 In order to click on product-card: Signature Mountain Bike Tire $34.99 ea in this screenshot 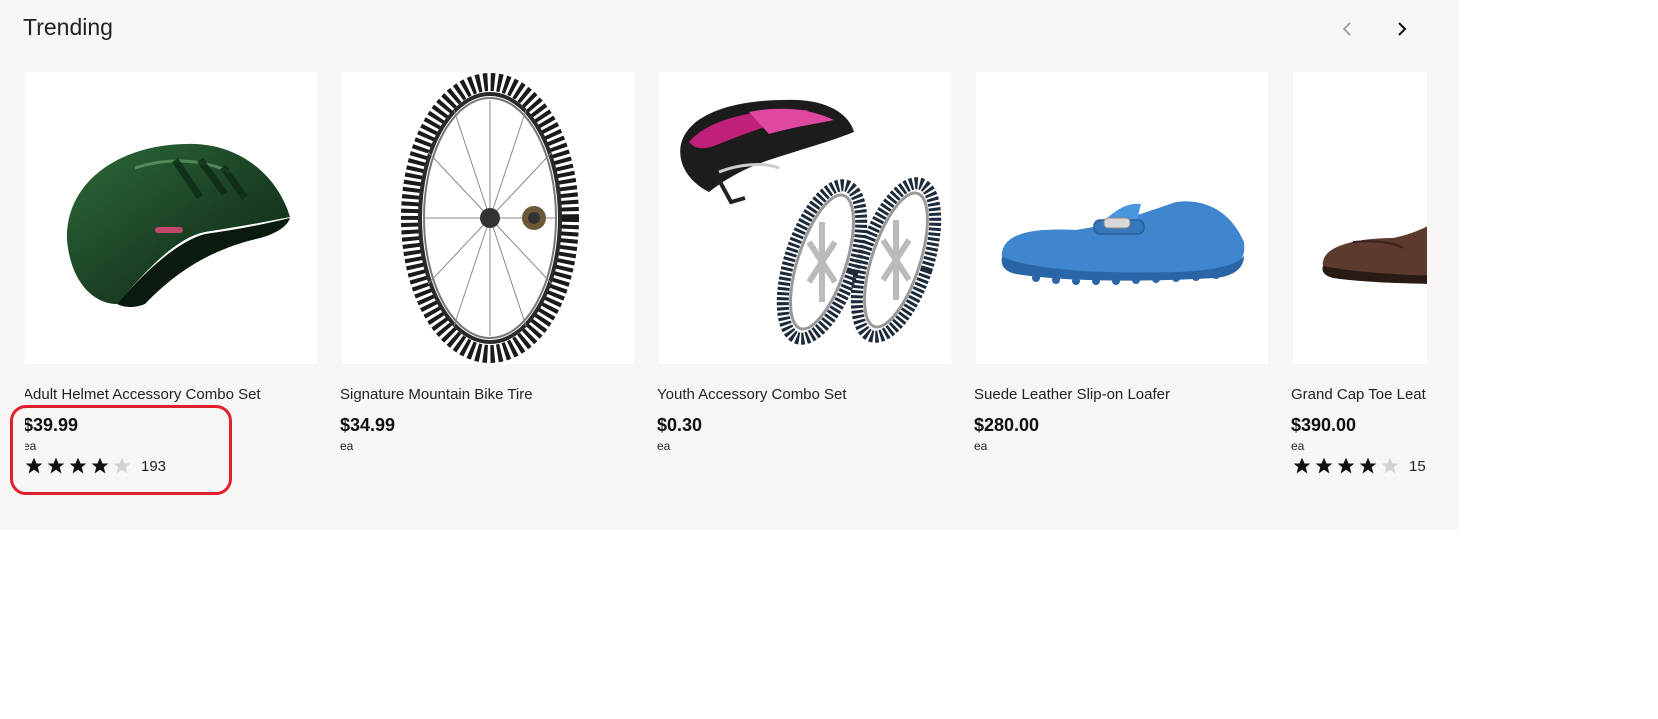, I will do `click(487, 292)`.